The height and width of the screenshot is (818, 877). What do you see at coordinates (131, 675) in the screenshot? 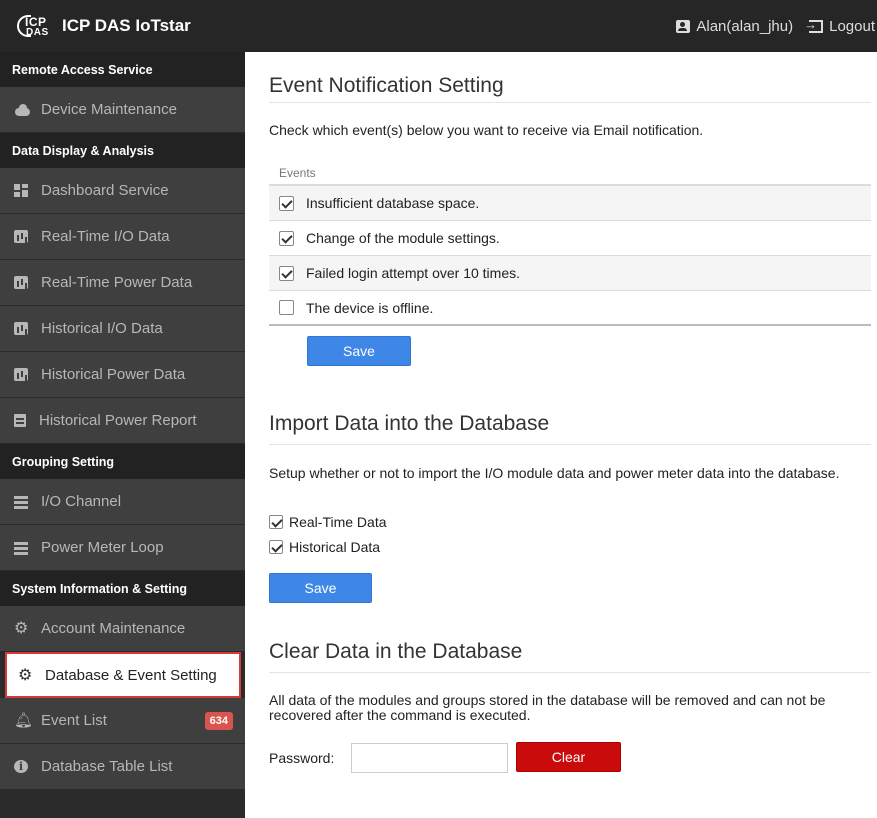
I see `sidebar-item-label: Database & Event Setting` at bounding box center [131, 675].